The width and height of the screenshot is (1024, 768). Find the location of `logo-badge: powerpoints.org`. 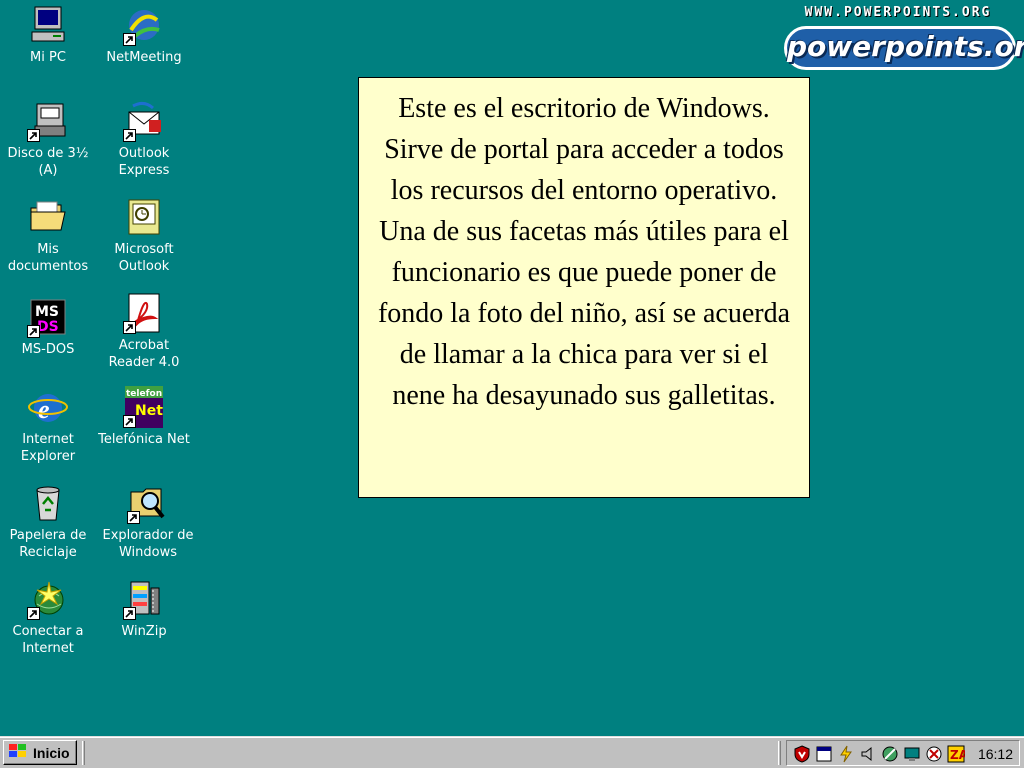

logo-badge: powerpoints.org is located at coordinates (904, 48).